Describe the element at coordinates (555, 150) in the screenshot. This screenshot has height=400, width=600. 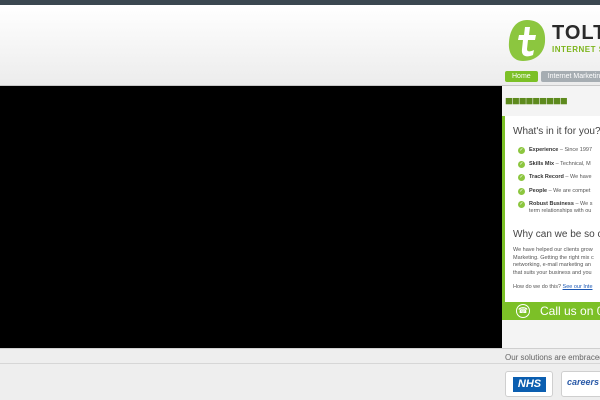
I see `list-item: ✓ Experience – Since 1997` at that location.